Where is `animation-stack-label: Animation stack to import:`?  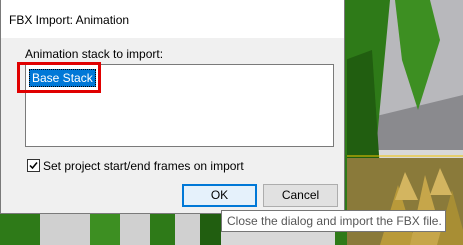 animation-stack-label: Animation stack to import: is located at coordinates (94, 54).